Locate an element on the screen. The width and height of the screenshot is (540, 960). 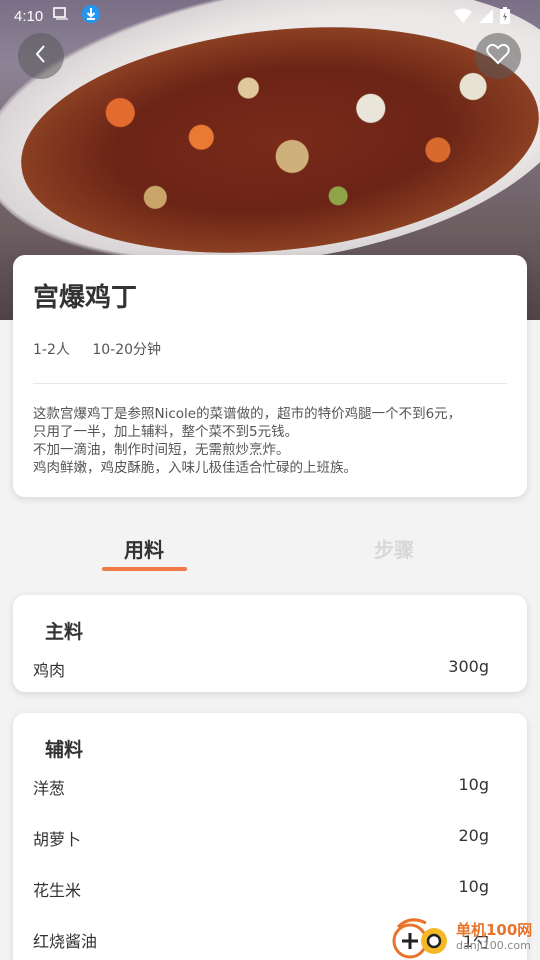
battery-icon is located at coordinates (505, 17).